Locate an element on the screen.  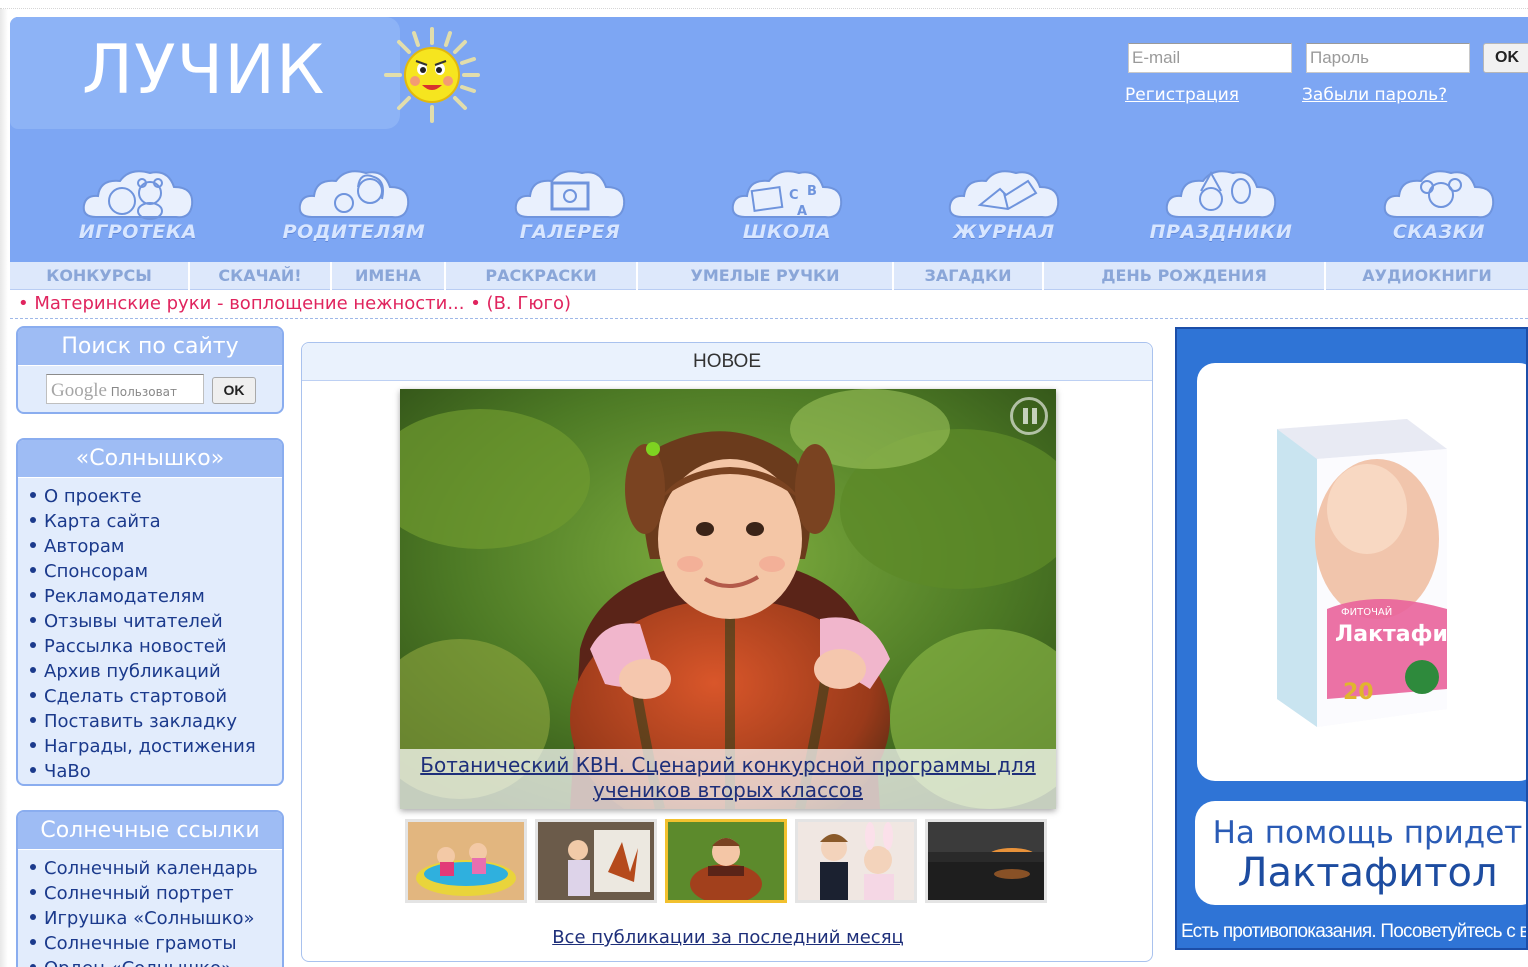
list-item-label: О проекте is located at coordinates (93, 496).